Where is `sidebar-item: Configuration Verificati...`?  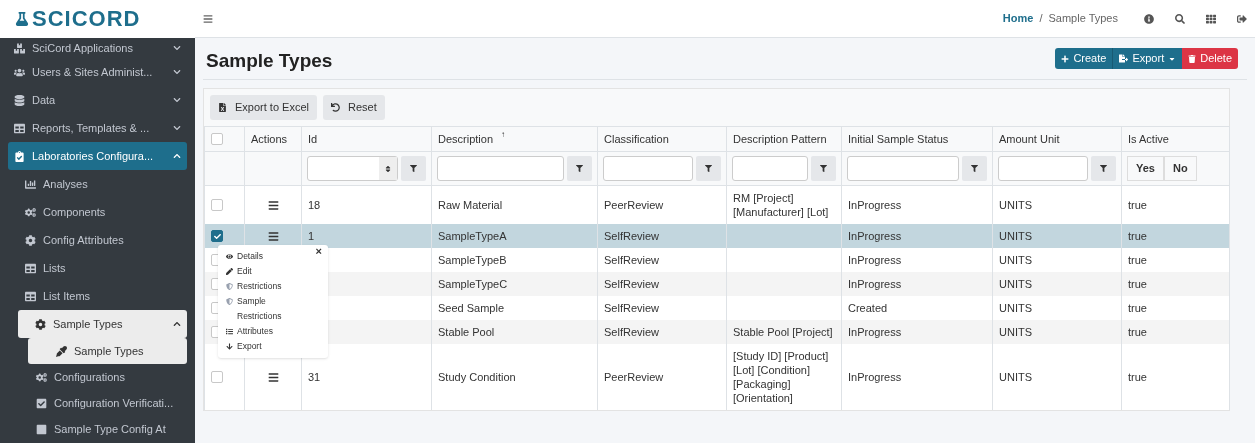
sidebar-item: Configuration Verificati... is located at coordinates (97, 403).